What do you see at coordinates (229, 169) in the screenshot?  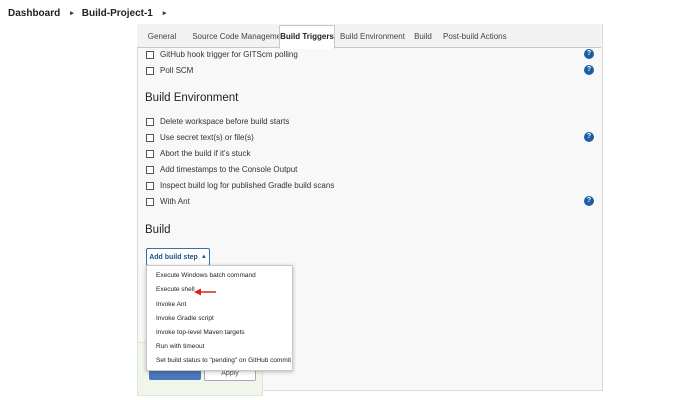 I see `option-label: Add timestamps to the Console Output` at bounding box center [229, 169].